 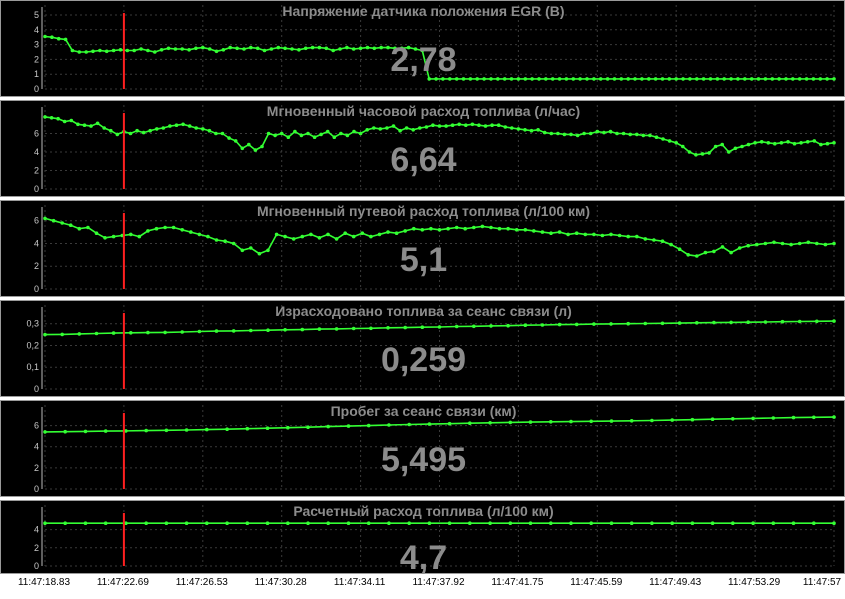 What do you see at coordinates (439, 424) in the screenshot?
I see `series-line` at bounding box center [439, 424].